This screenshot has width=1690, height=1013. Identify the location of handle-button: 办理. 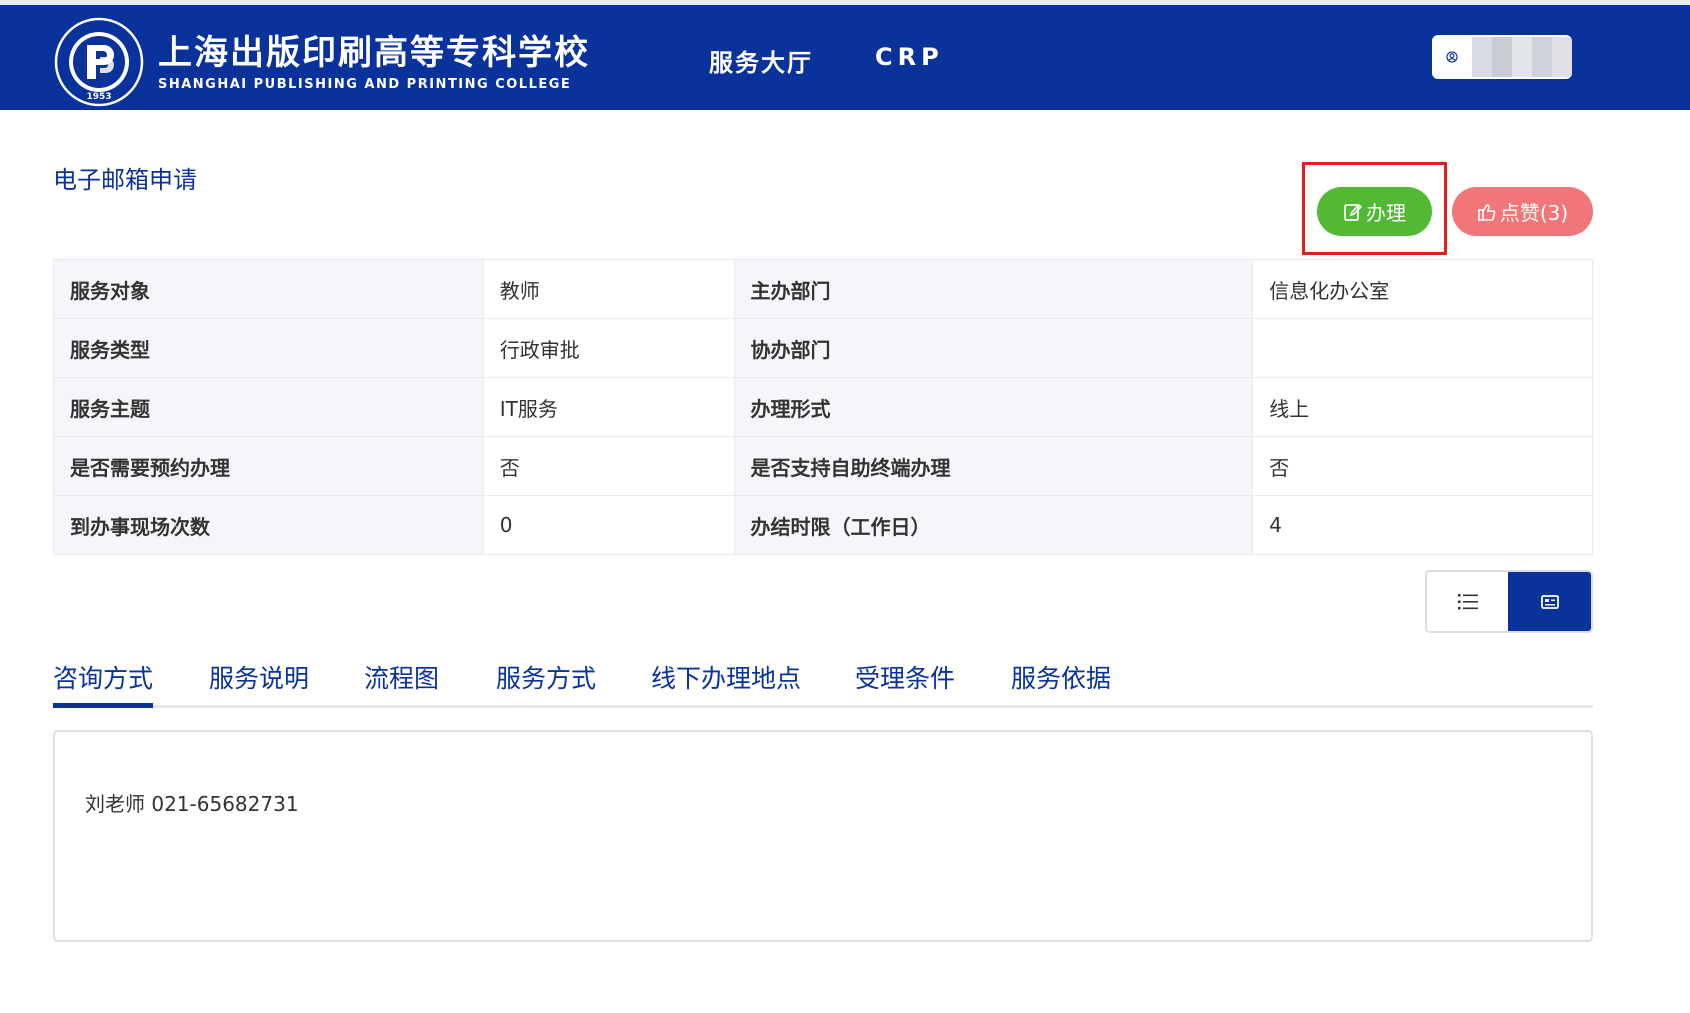
(1374, 211).